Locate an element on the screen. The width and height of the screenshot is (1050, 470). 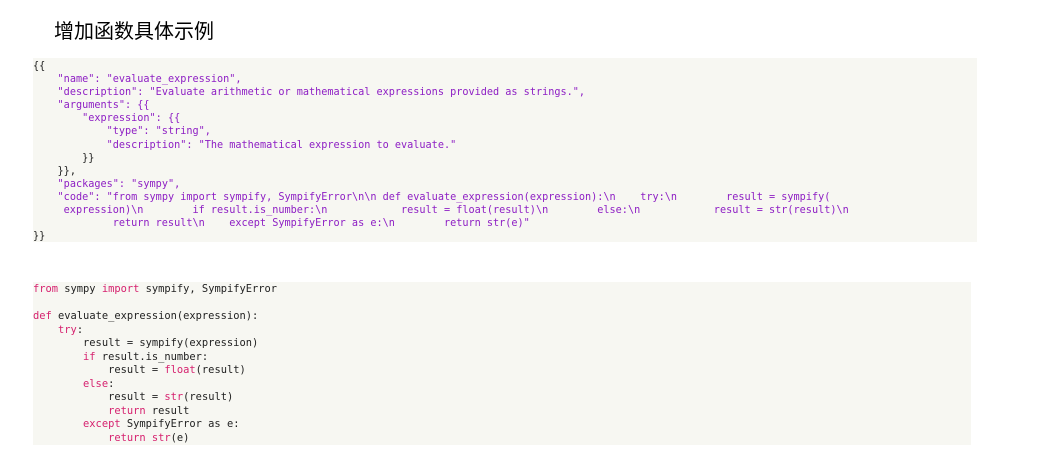
code-token: evaluate_expression(expression): is located at coordinates (155, 316).